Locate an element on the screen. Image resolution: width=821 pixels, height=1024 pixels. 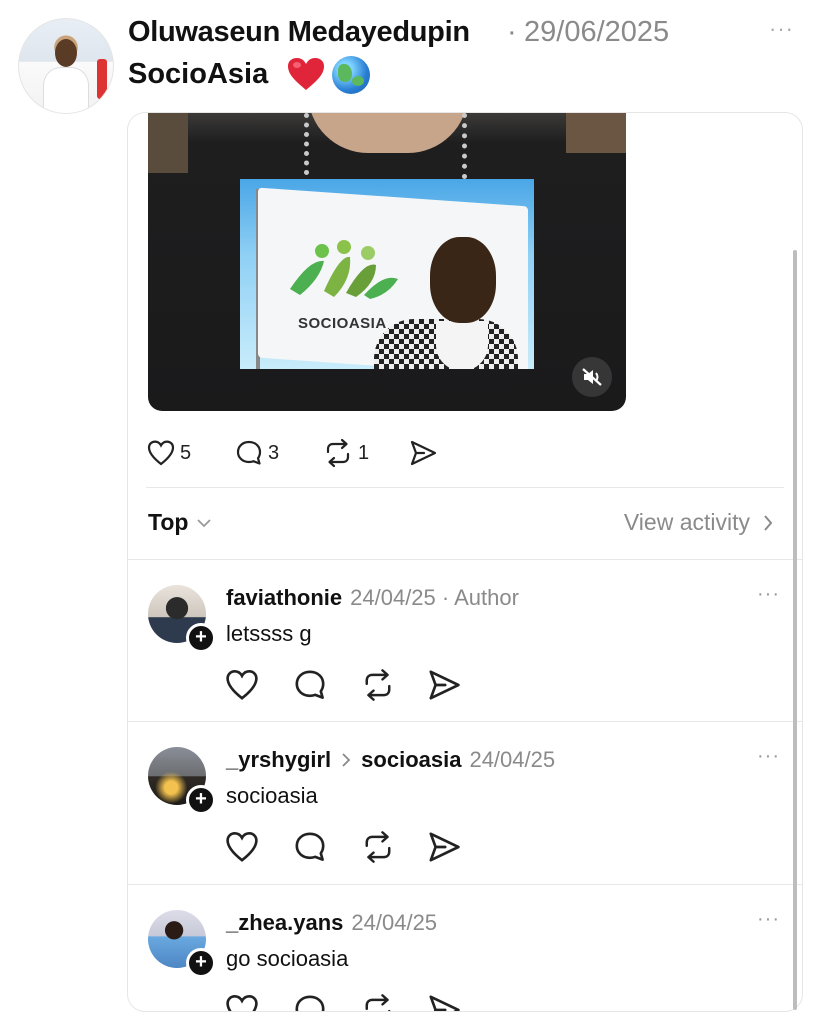
share-button is located at coordinates (423, 453).